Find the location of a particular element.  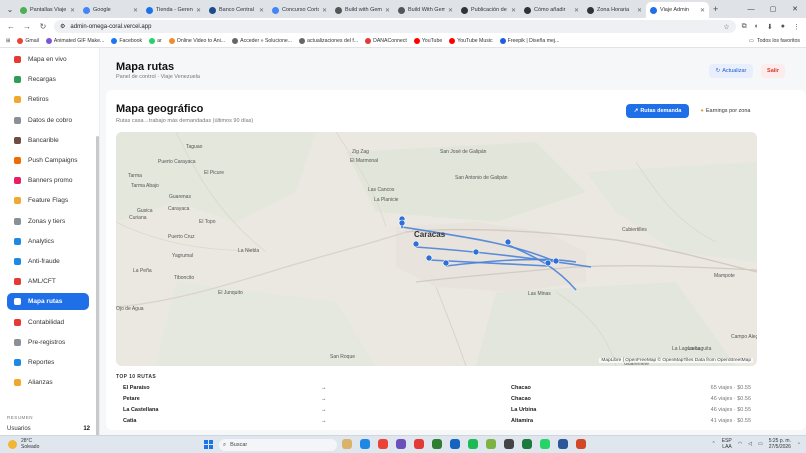

maximize-icon: ▢ is located at coordinates (773, 9).